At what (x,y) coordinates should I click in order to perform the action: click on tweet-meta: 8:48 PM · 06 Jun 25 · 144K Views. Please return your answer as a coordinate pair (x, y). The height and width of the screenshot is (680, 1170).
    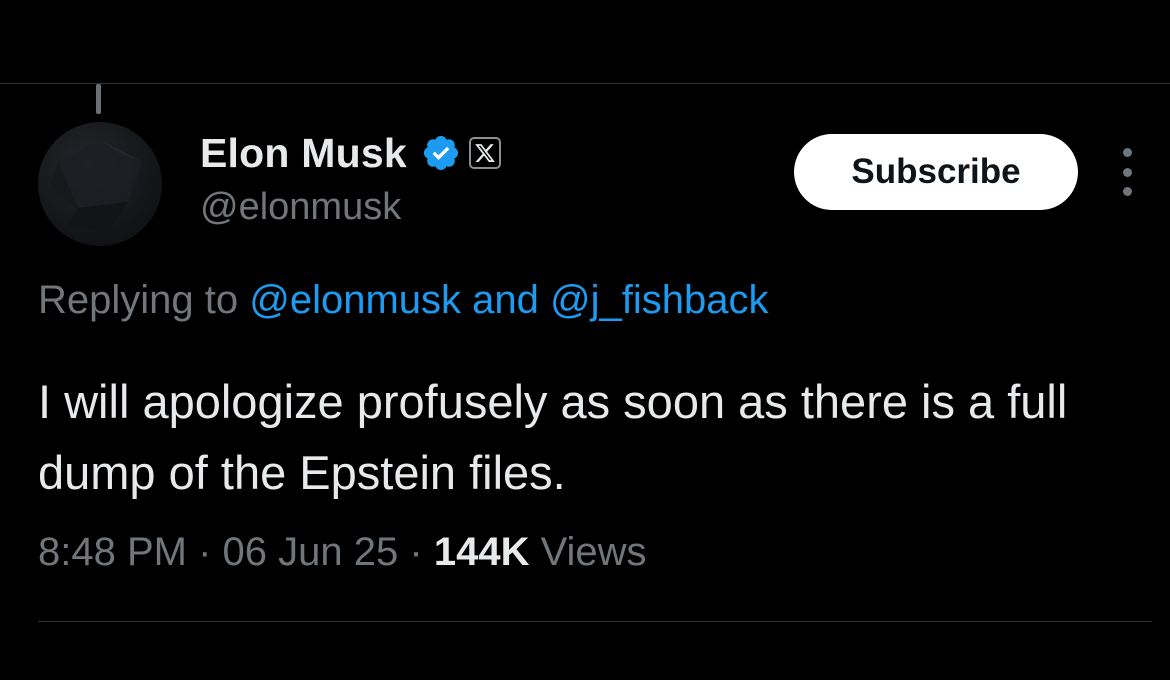
    Looking at the image, I should click on (342, 552).